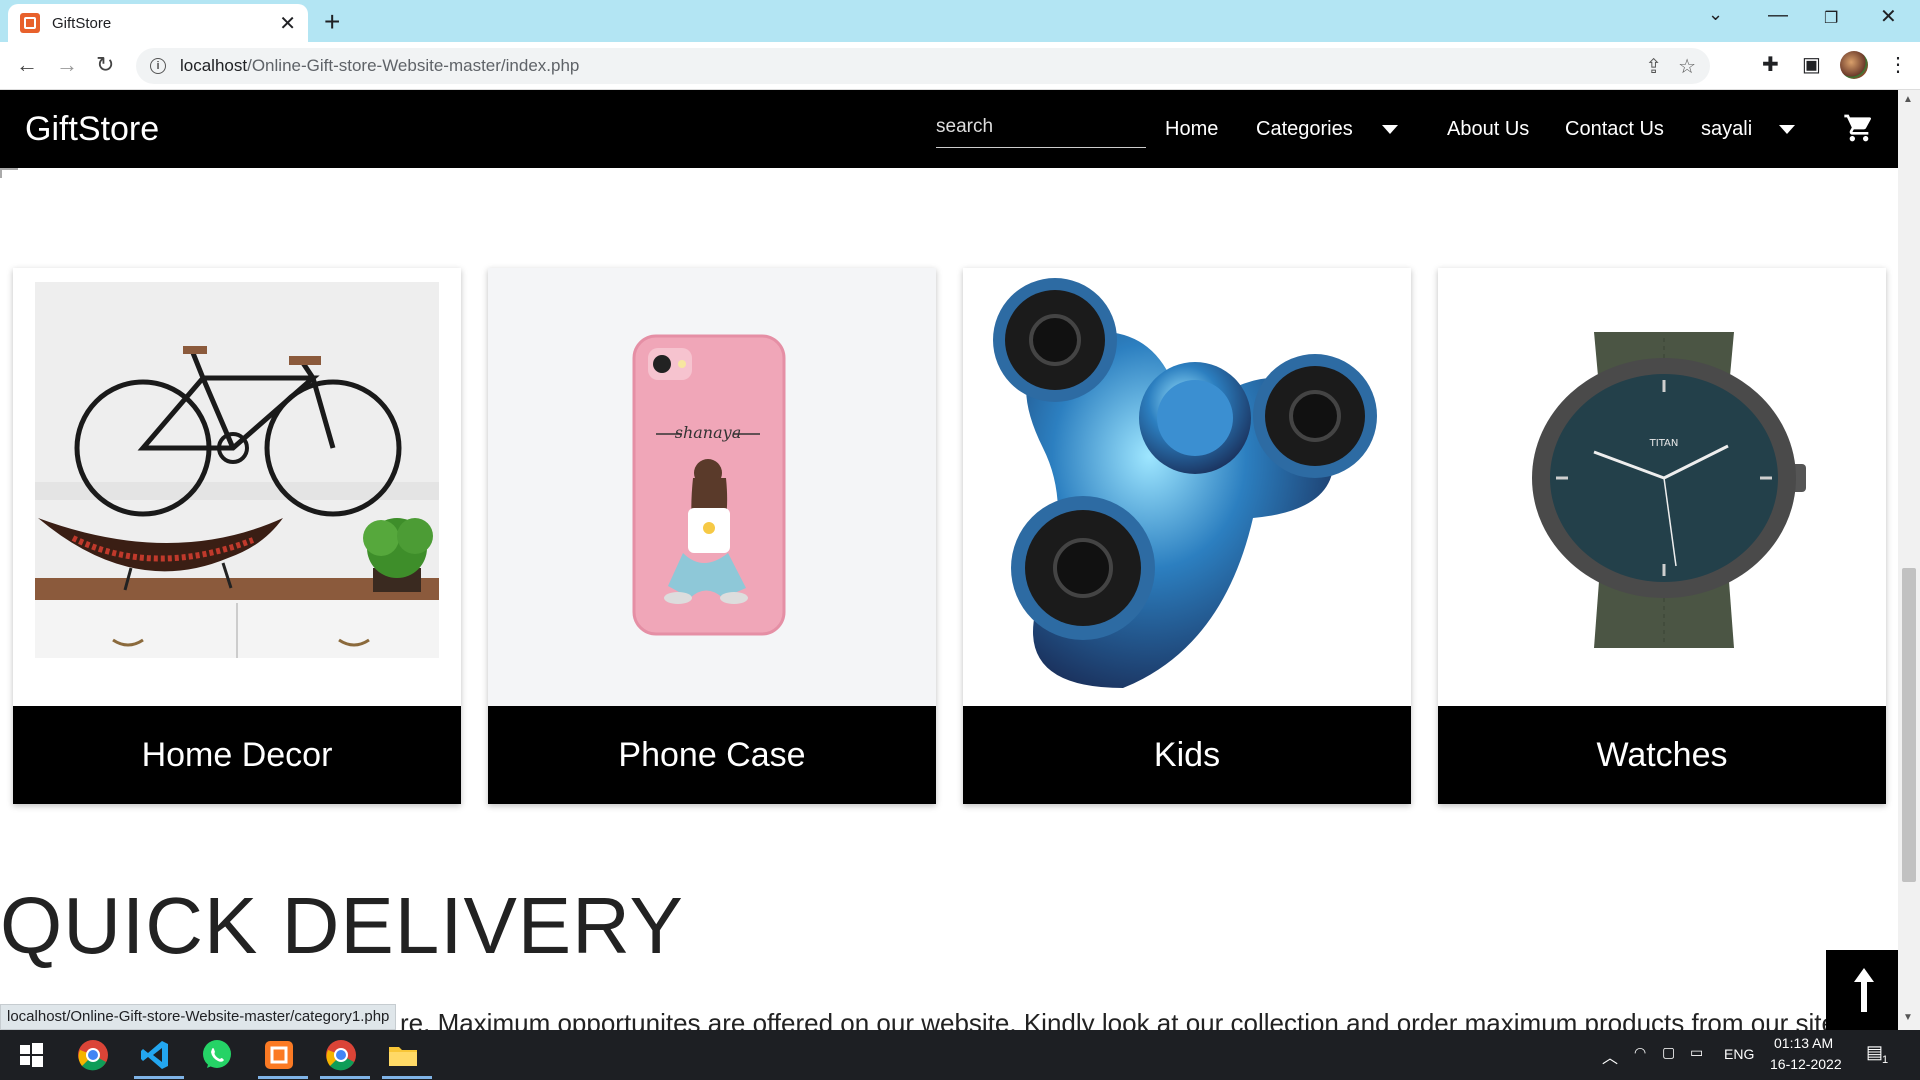 Image resolution: width=1920 pixels, height=1080 pixels. What do you see at coordinates (1888, 16) in the screenshot?
I see `close-window-button: ✕` at bounding box center [1888, 16].